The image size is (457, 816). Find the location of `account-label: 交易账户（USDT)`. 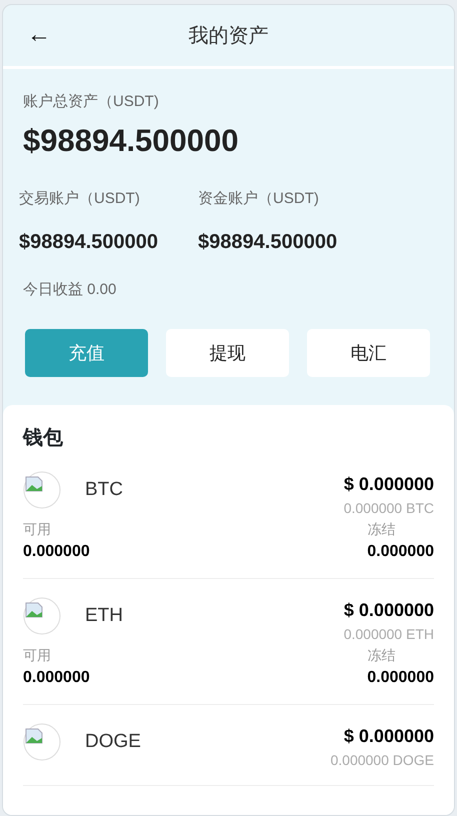

account-label: 交易账户（USDT) is located at coordinates (80, 199).